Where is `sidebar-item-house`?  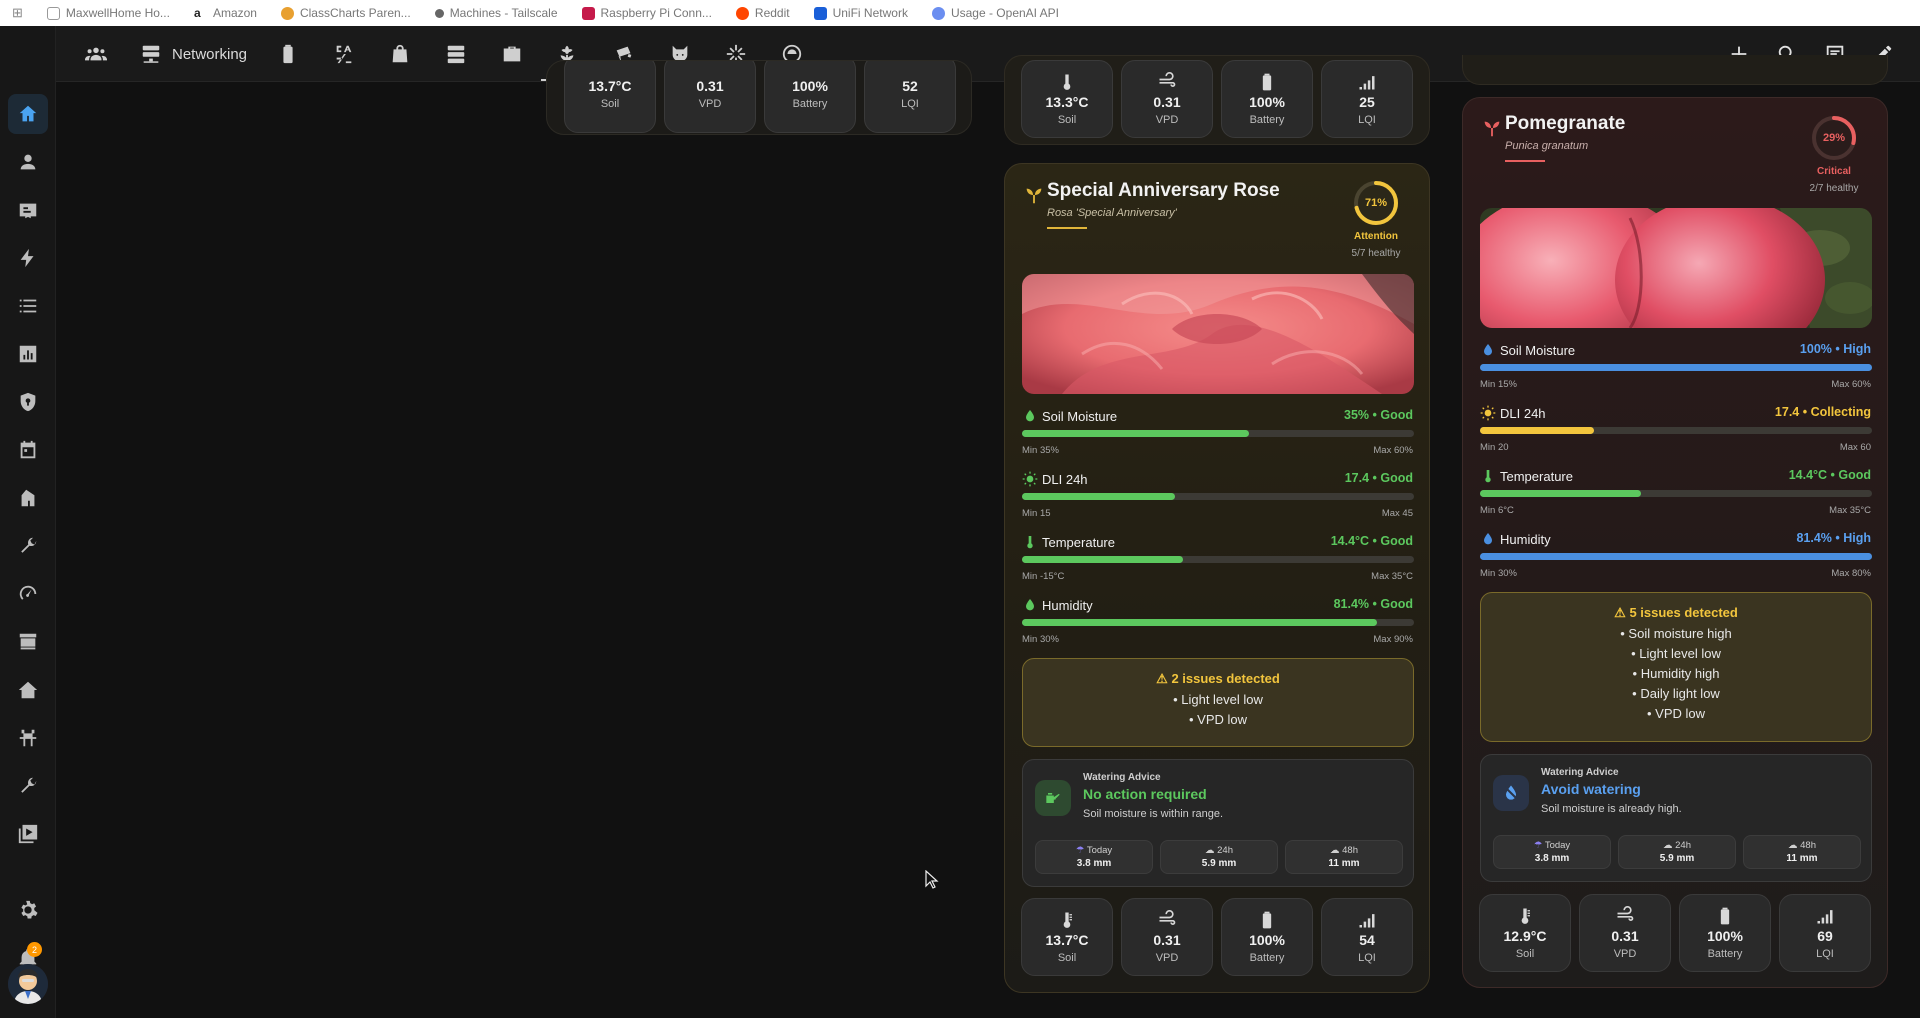
sidebar-item-house is located at coordinates (28, 690).